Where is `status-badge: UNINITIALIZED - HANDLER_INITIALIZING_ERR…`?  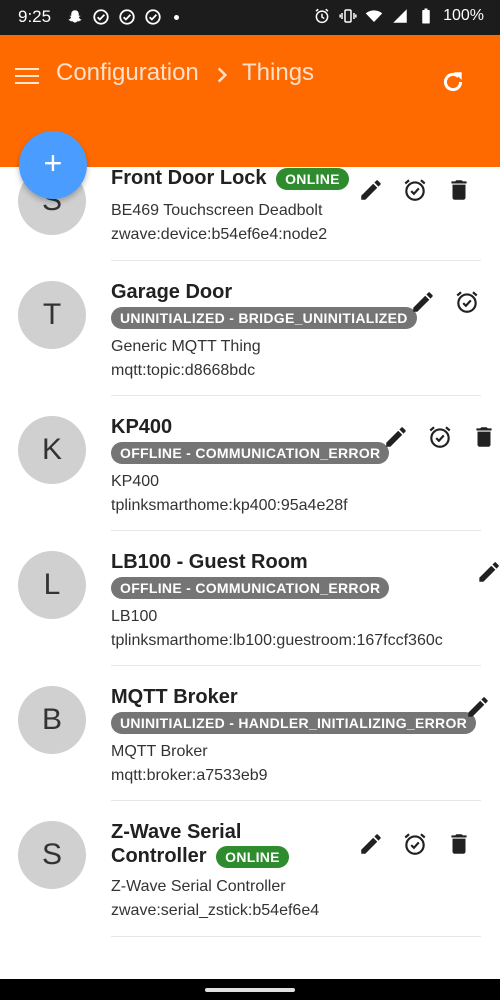 status-badge: UNINITIALIZED - HANDLER_INITIALIZING_ERR… is located at coordinates (294, 723).